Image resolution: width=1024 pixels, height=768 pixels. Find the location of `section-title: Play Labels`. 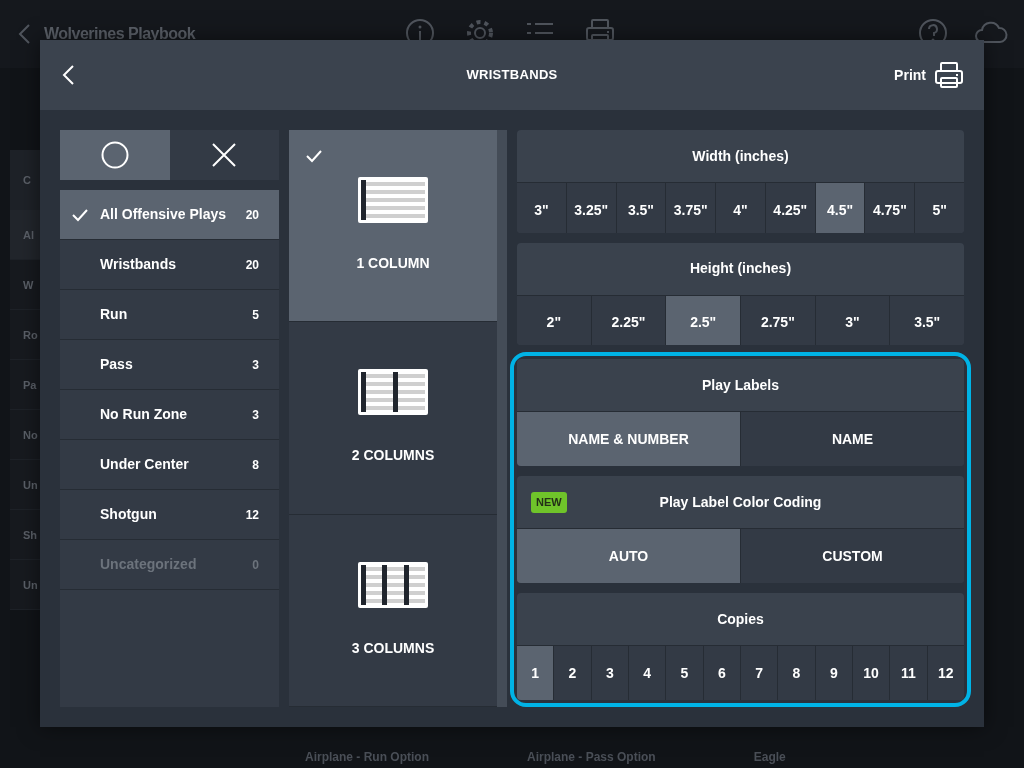

section-title: Play Labels is located at coordinates (740, 385).